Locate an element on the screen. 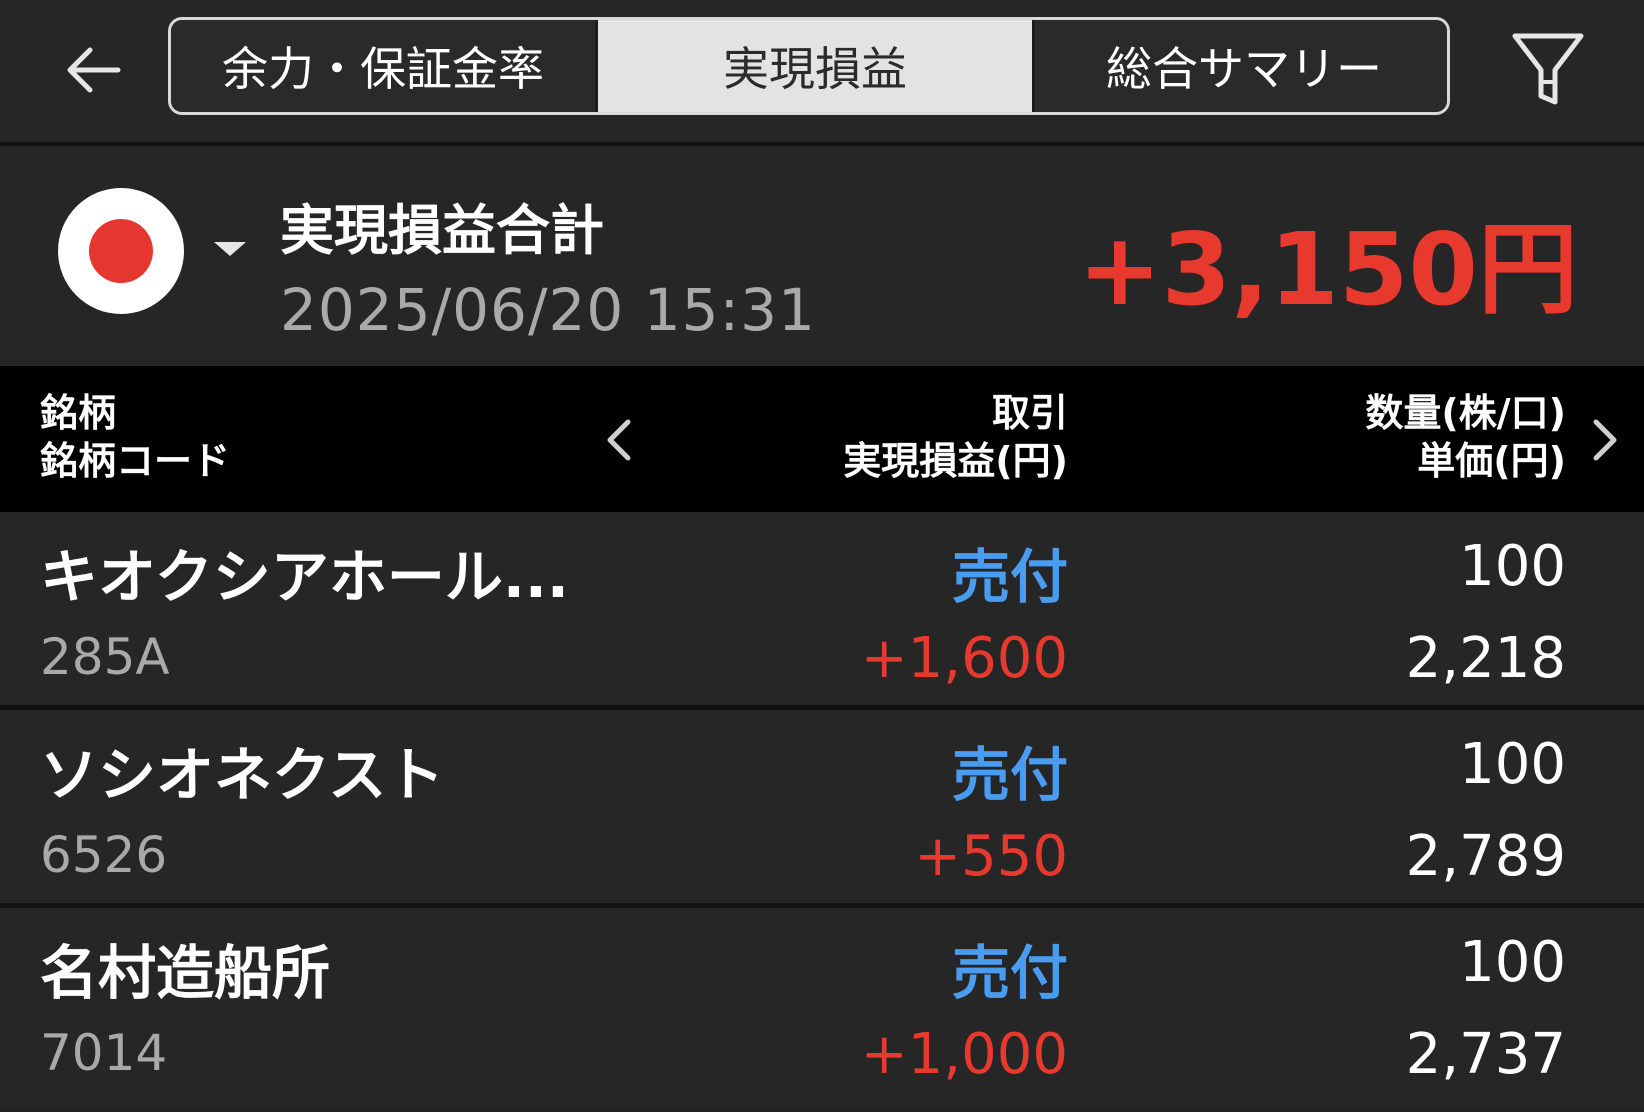 The image size is (1644, 1112). realized-pl: +1,600 is located at coordinates (964, 658).